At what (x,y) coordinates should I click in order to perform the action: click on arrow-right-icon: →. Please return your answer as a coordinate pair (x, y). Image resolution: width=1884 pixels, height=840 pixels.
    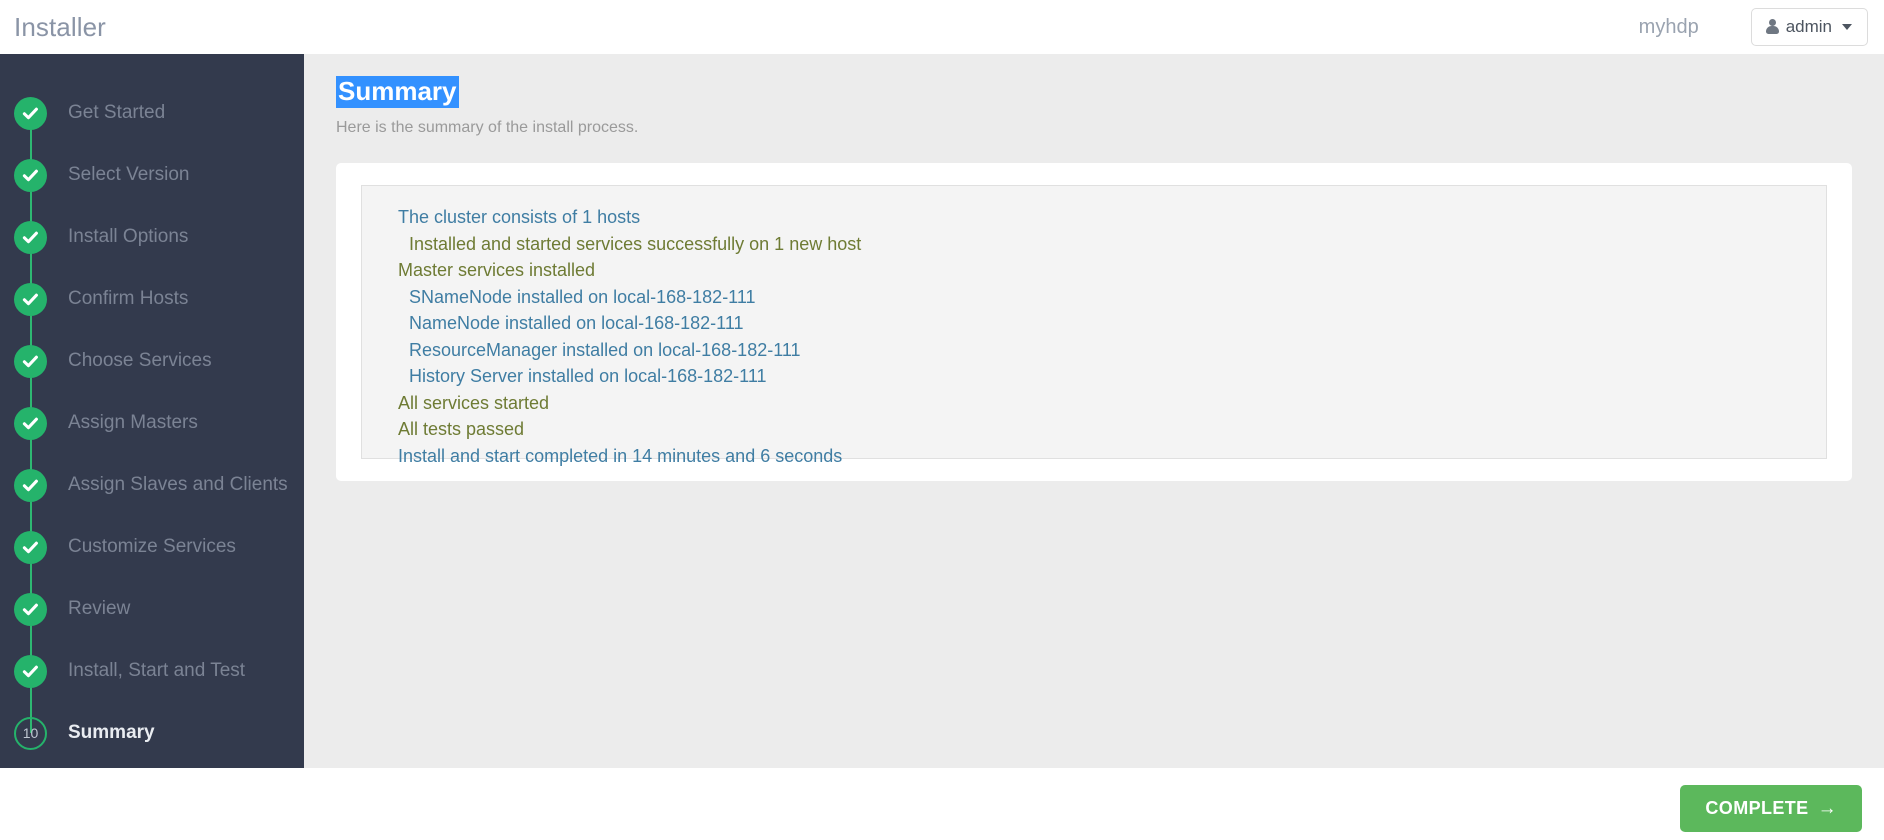
    Looking at the image, I should click on (1827, 808).